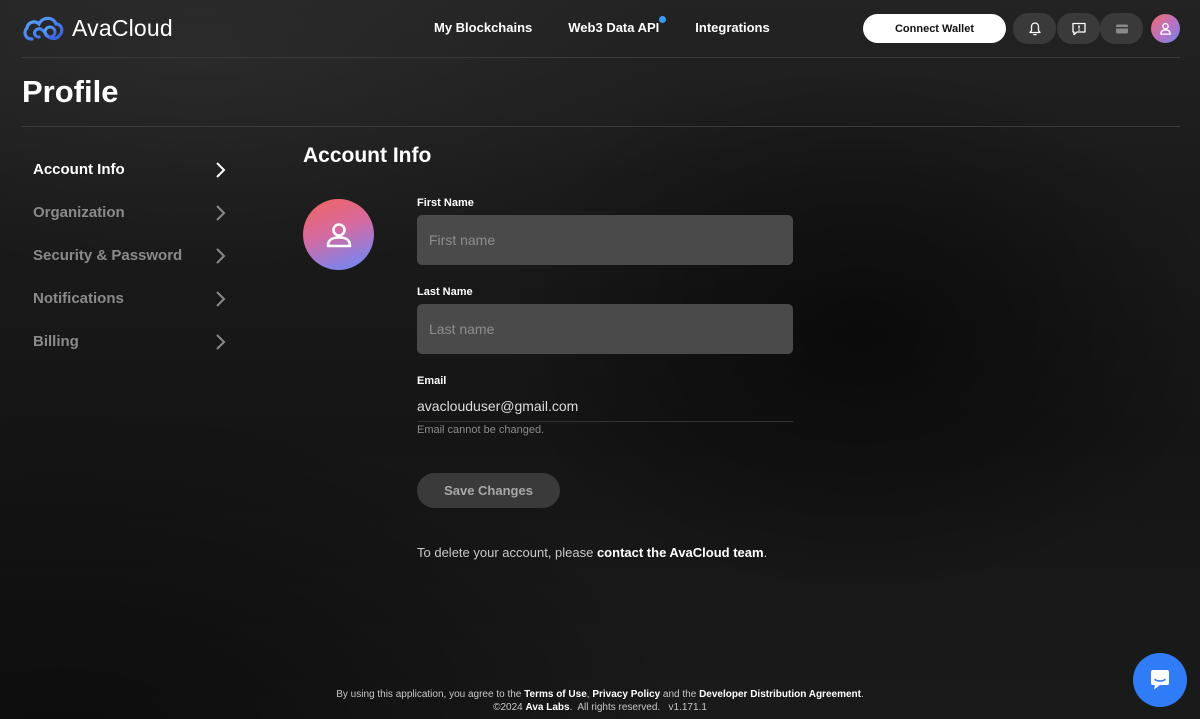  I want to click on sidebar-item-organization: Organization, so click(133, 212).